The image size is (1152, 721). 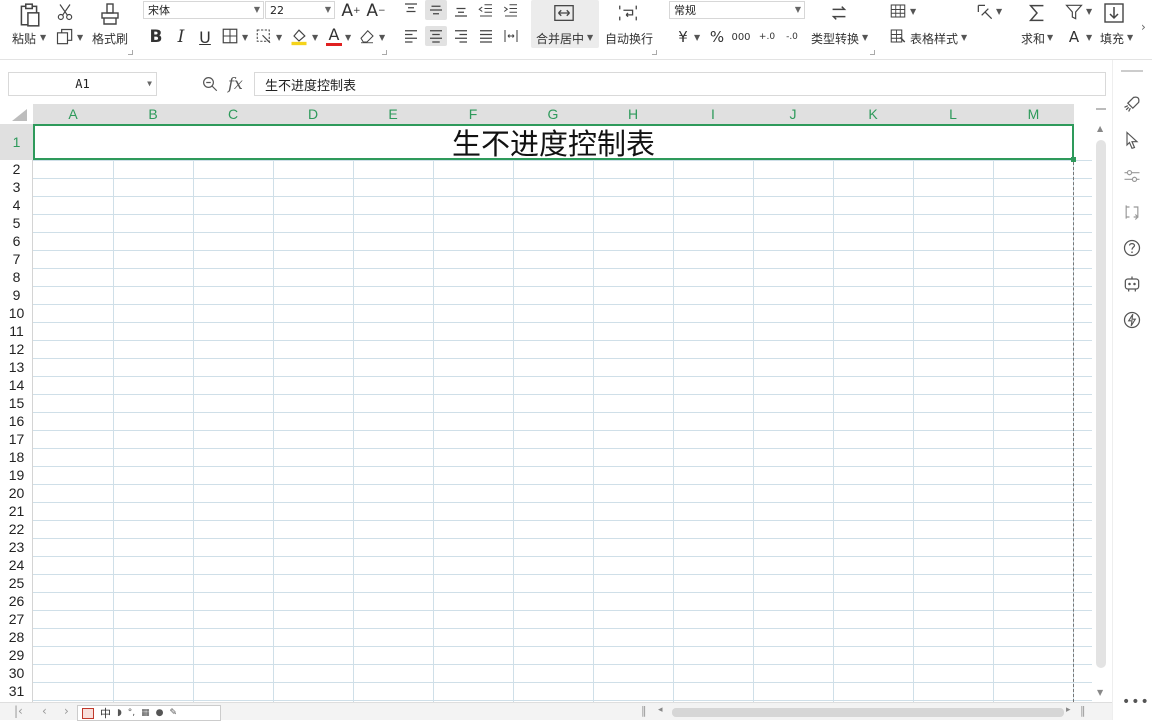 What do you see at coordinates (629, 38) in the screenshot?
I see `wrap-text-button: 自动换行` at bounding box center [629, 38].